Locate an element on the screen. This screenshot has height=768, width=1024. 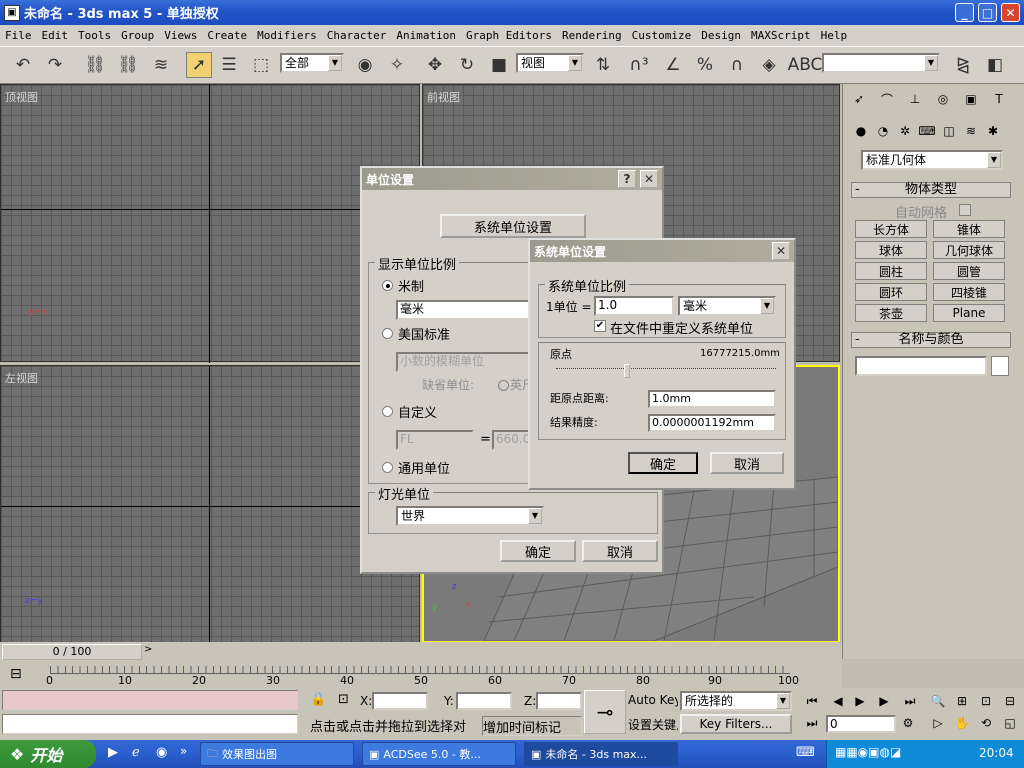
origin-slider-thumb is located at coordinates (627, 371).